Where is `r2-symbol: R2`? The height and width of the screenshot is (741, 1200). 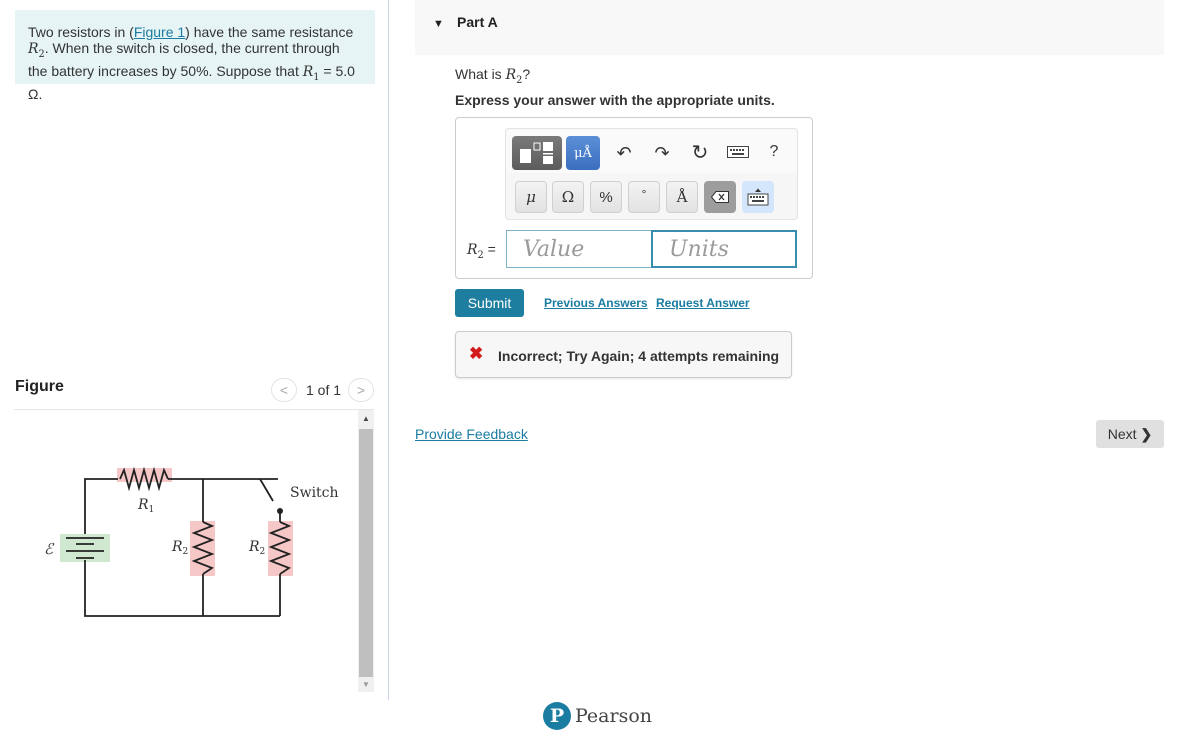
r2-symbol: R2 is located at coordinates (36, 50).